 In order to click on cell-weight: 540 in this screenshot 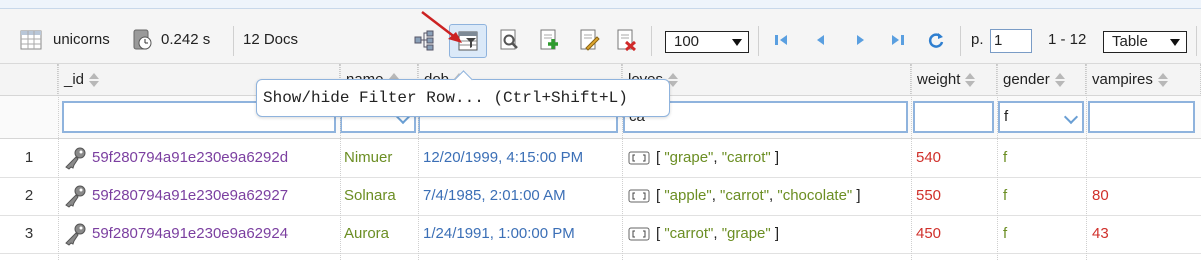, I will do `click(956, 158)`.